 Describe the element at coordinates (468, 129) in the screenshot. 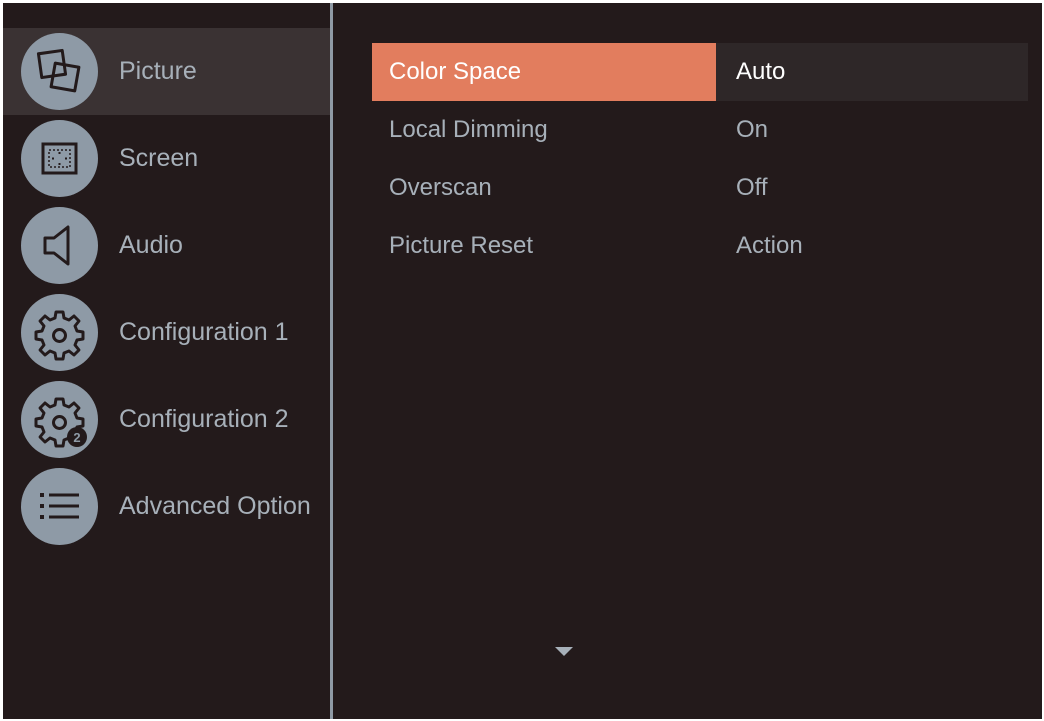

I see `setting-label: Local Dimming` at that location.